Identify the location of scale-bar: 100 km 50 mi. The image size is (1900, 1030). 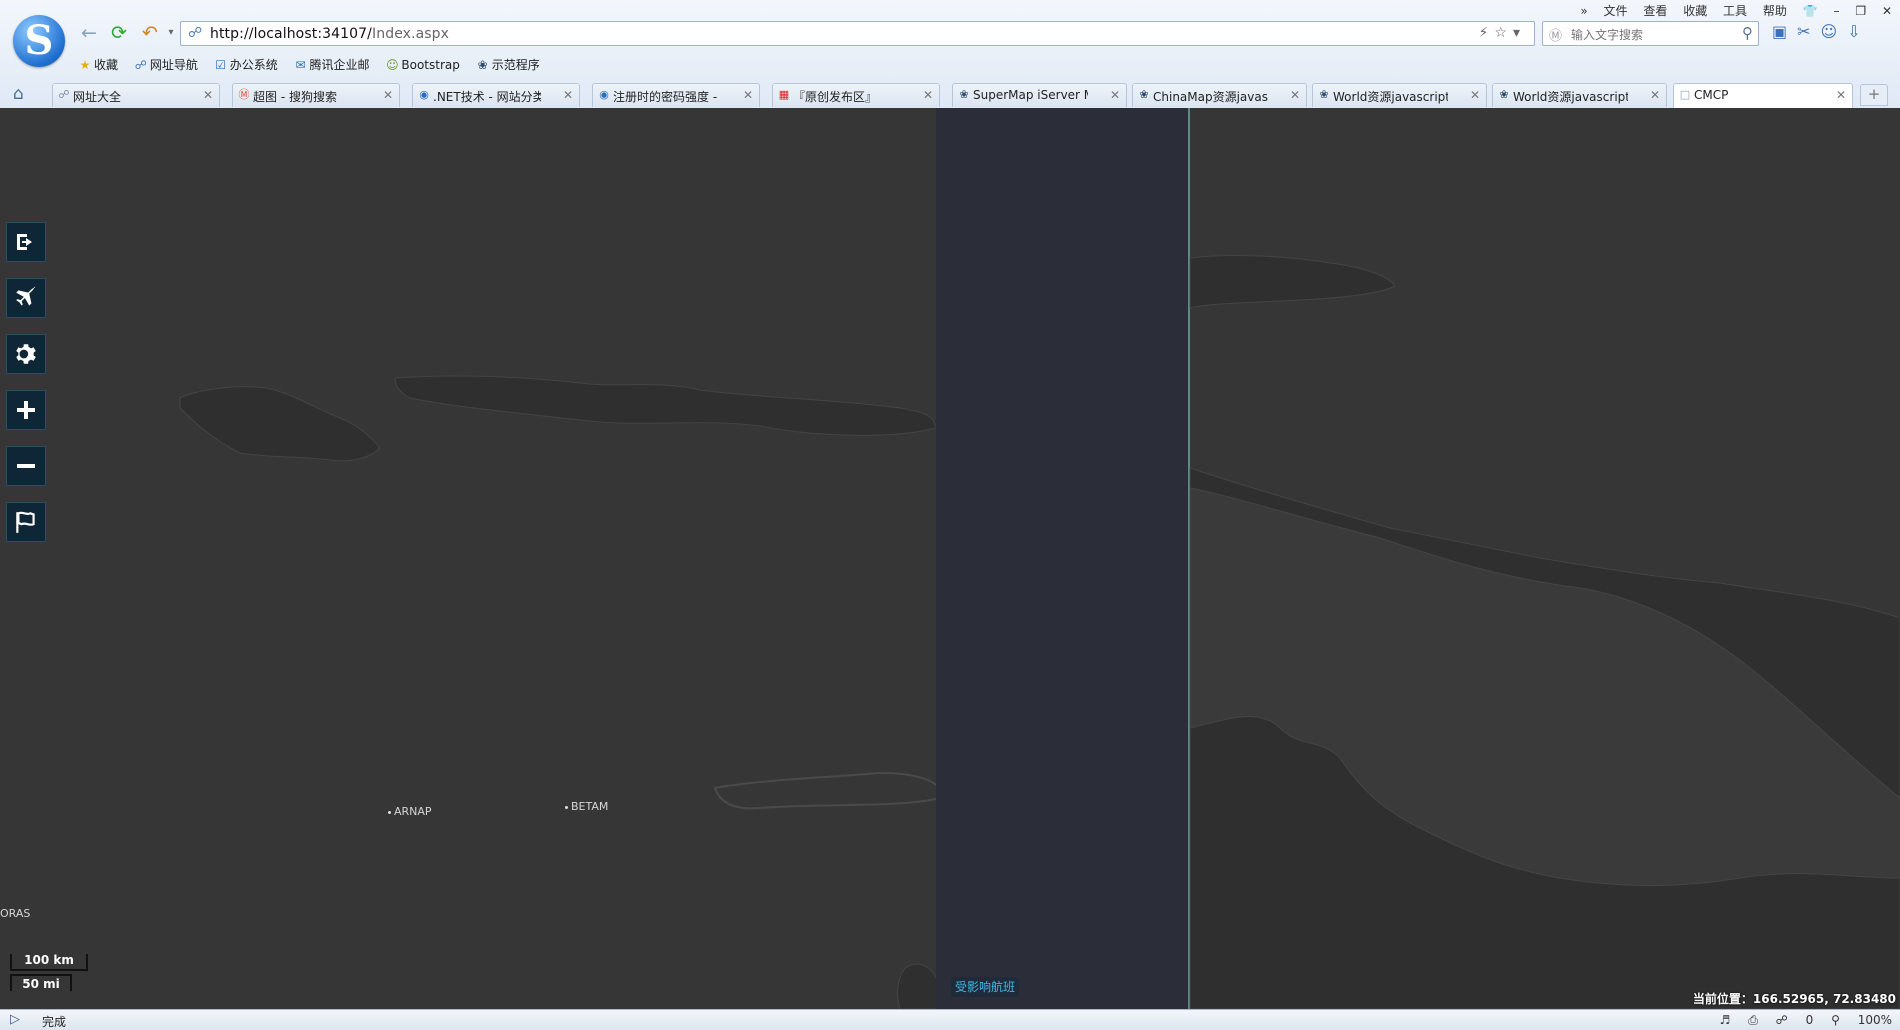
(49, 974).